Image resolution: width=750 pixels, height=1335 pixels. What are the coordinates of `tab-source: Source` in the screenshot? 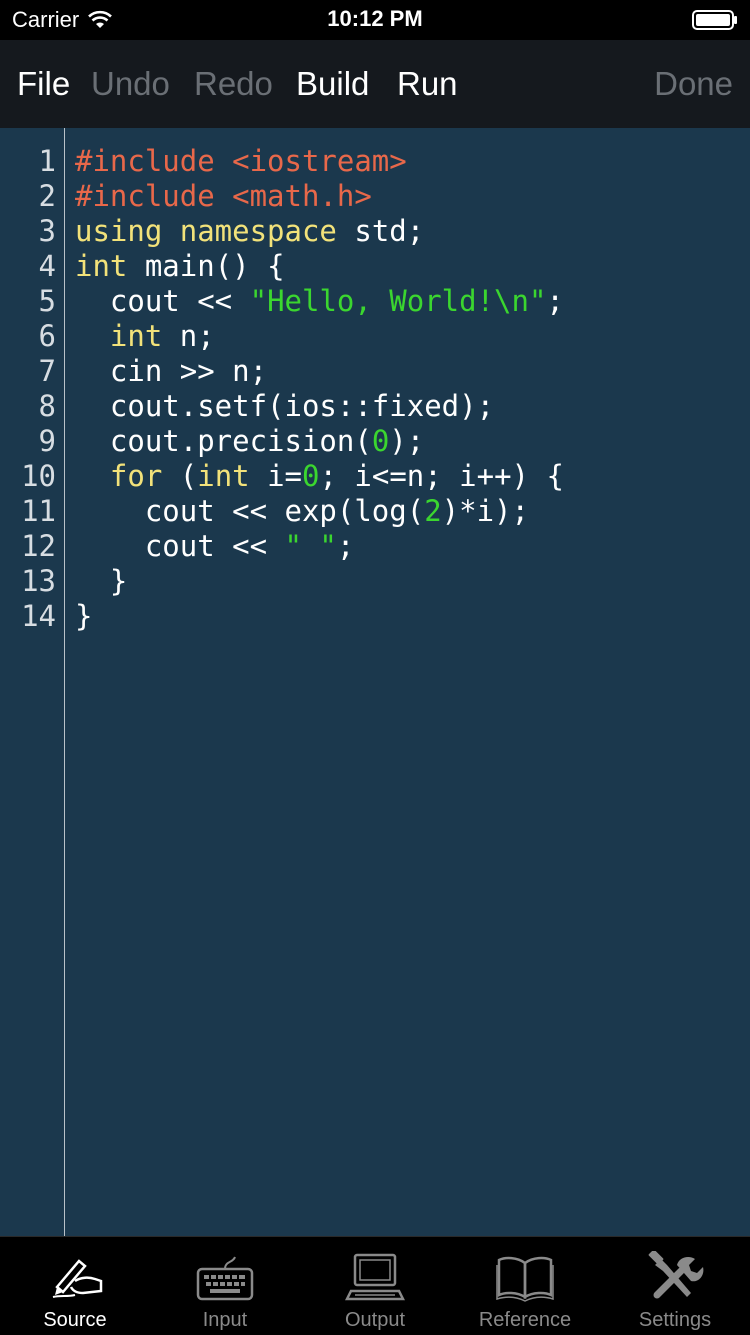 It's located at (75, 1286).